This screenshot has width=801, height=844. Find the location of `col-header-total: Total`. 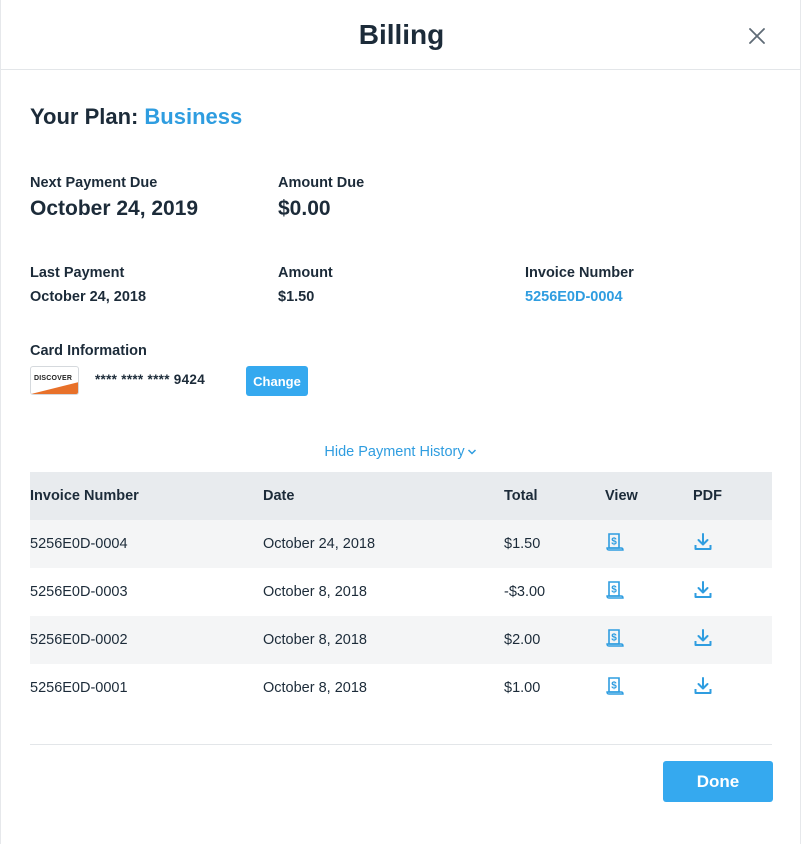

col-header-total: Total is located at coordinates (554, 496).